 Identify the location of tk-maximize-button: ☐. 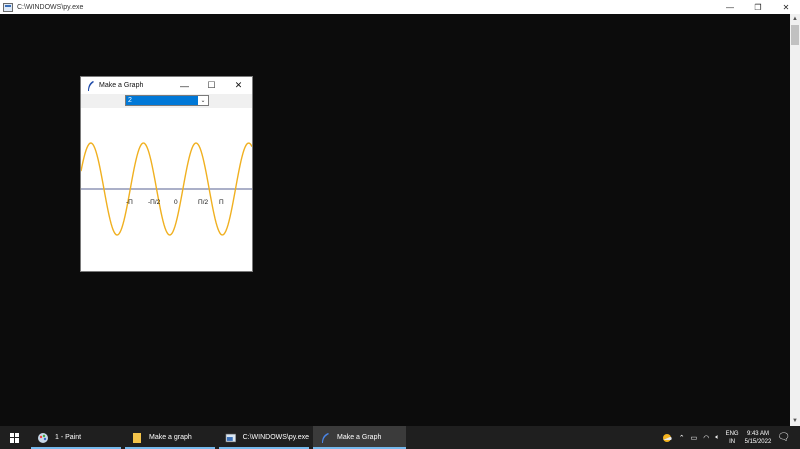
(211, 85).